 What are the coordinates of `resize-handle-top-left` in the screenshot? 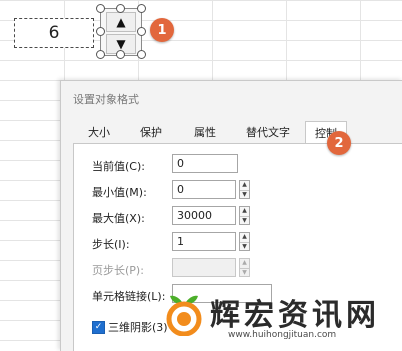 It's located at (100, 8).